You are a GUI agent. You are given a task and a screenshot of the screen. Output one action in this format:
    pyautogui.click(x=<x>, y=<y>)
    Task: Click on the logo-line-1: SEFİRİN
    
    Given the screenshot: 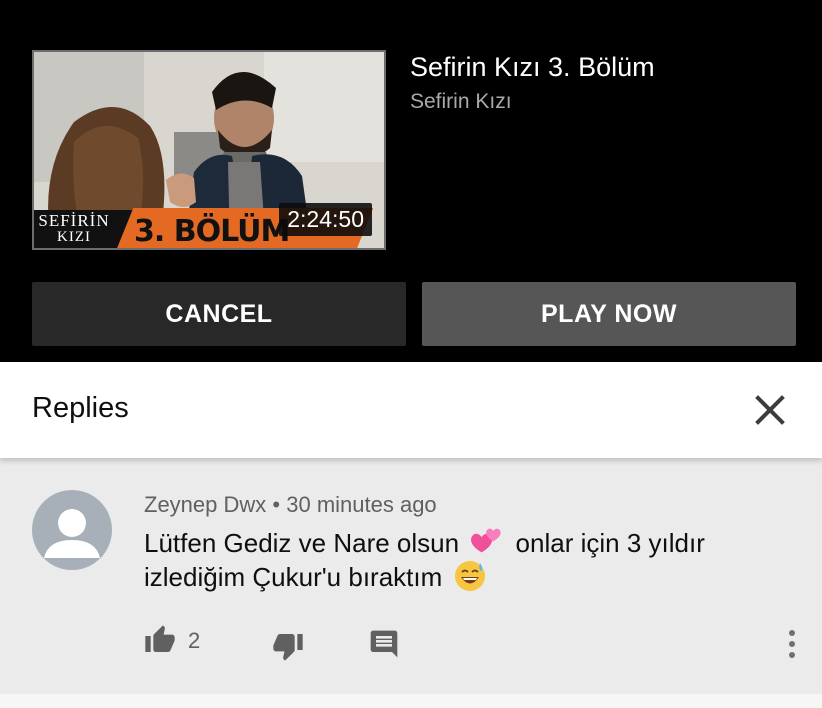 What is the action you would take?
    pyautogui.click(x=74, y=220)
    